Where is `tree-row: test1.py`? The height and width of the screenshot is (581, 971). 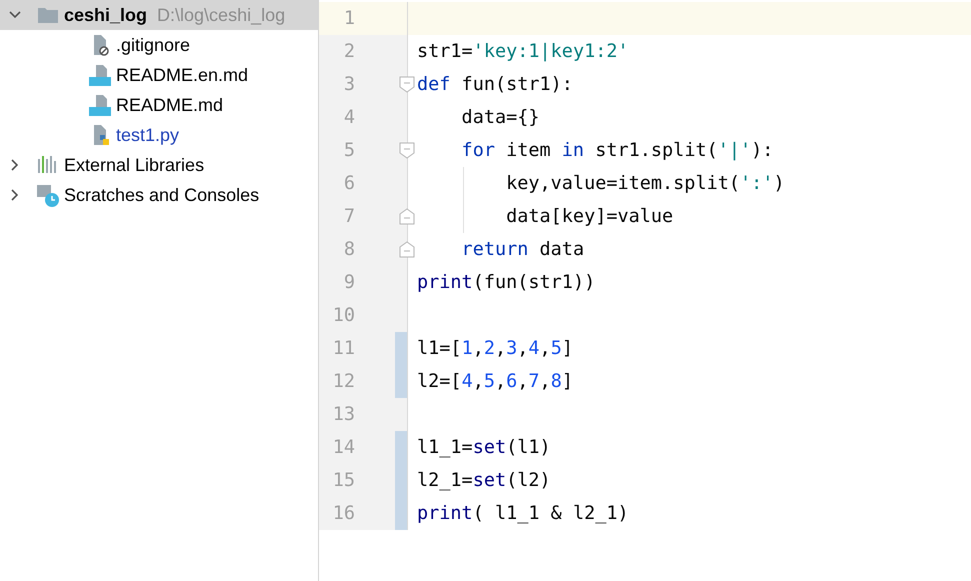 tree-row: test1.py is located at coordinates (159, 135).